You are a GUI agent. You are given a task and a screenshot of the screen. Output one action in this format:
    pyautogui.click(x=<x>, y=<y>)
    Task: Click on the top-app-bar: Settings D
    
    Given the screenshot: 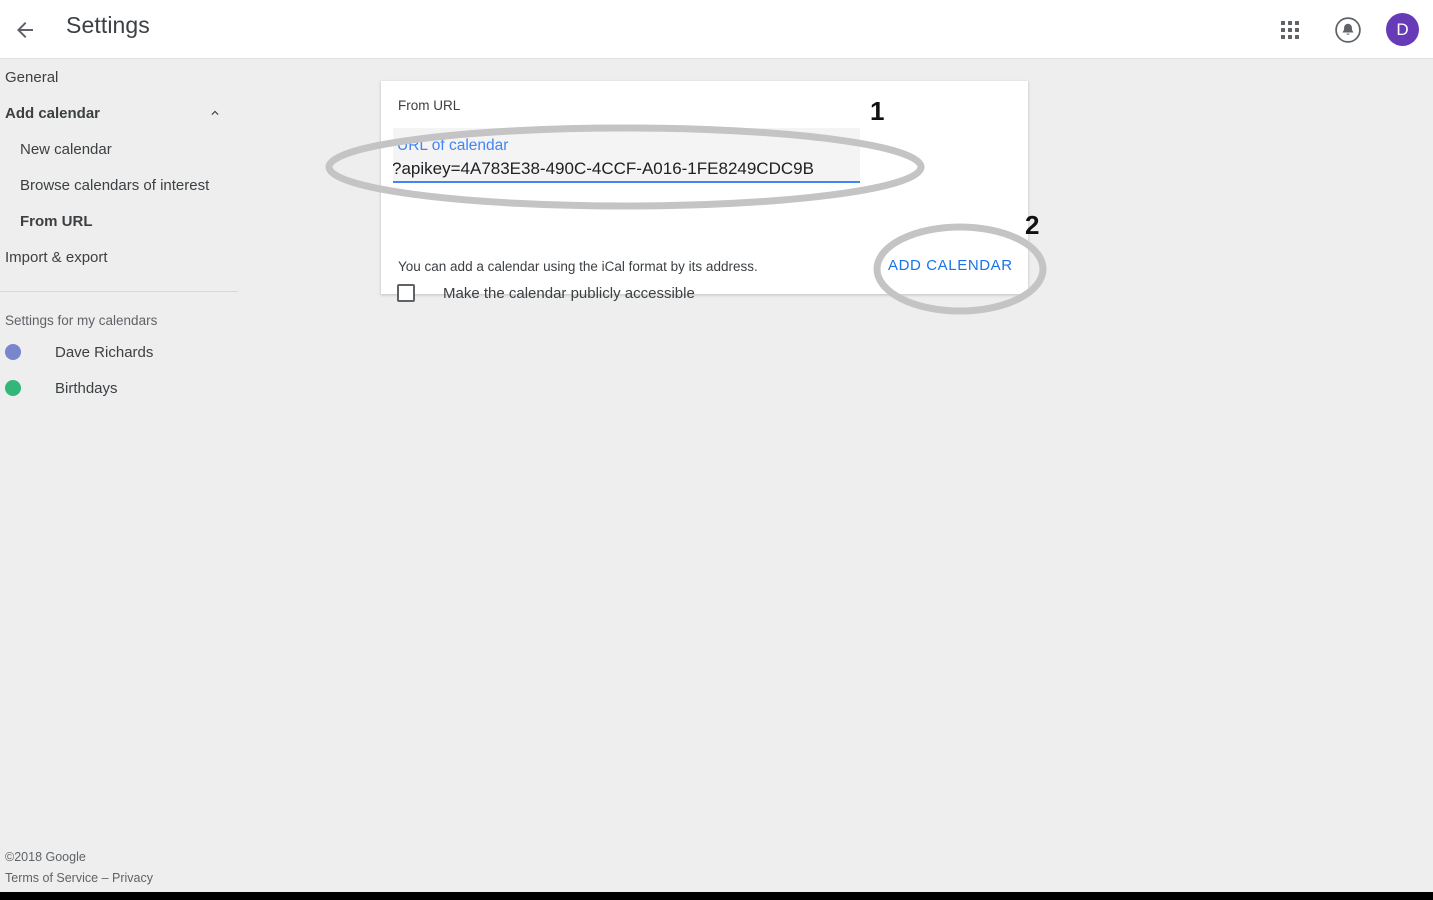 What is the action you would take?
    pyautogui.click(x=716, y=29)
    